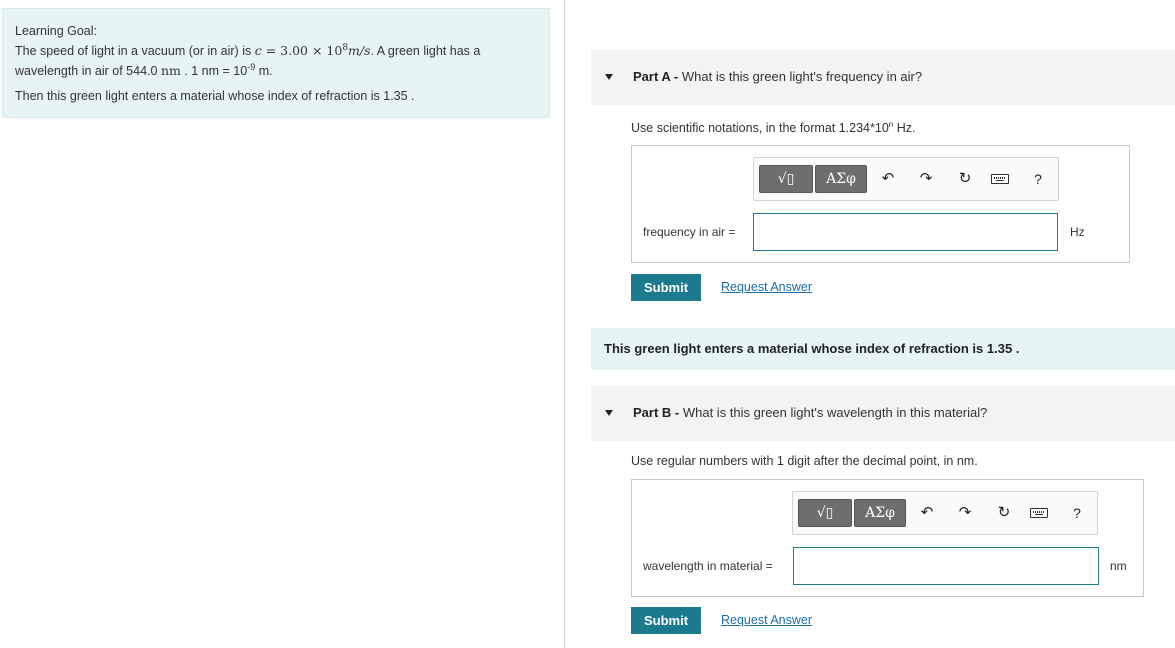 The image size is (1175, 648). I want to click on goal-text-2b: . 1 nm = 10, so click(214, 71).